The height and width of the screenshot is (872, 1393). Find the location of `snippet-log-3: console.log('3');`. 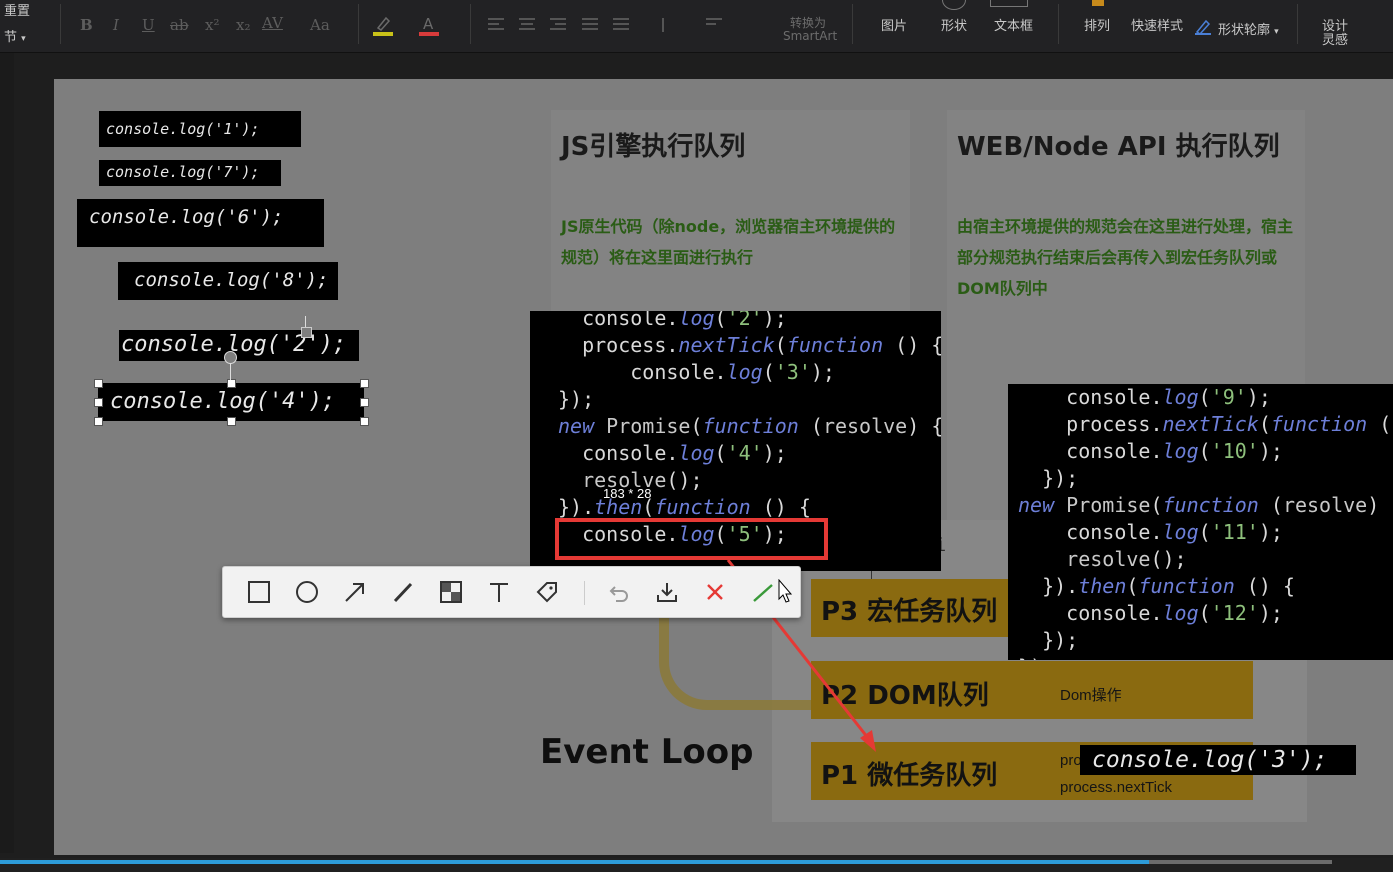

snippet-log-3: console.log('3'); is located at coordinates (1218, 760).